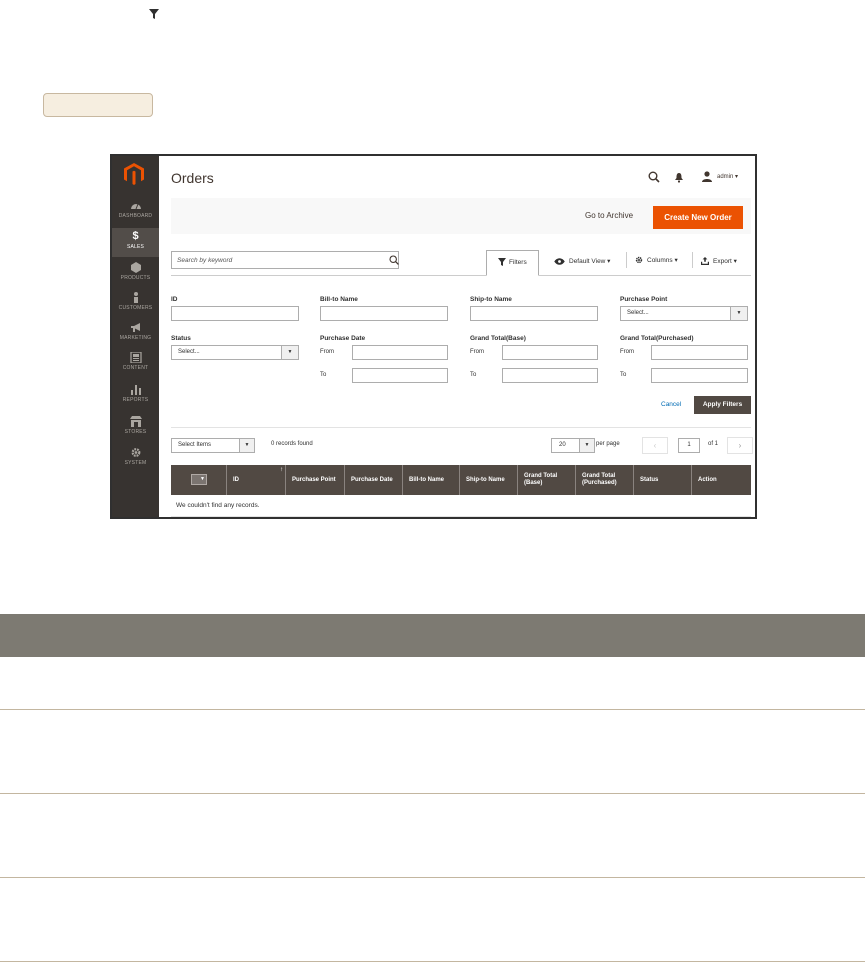 This screenshot has height=962, width=865. I want to click on bar-chart-icon, so click(135, 390).